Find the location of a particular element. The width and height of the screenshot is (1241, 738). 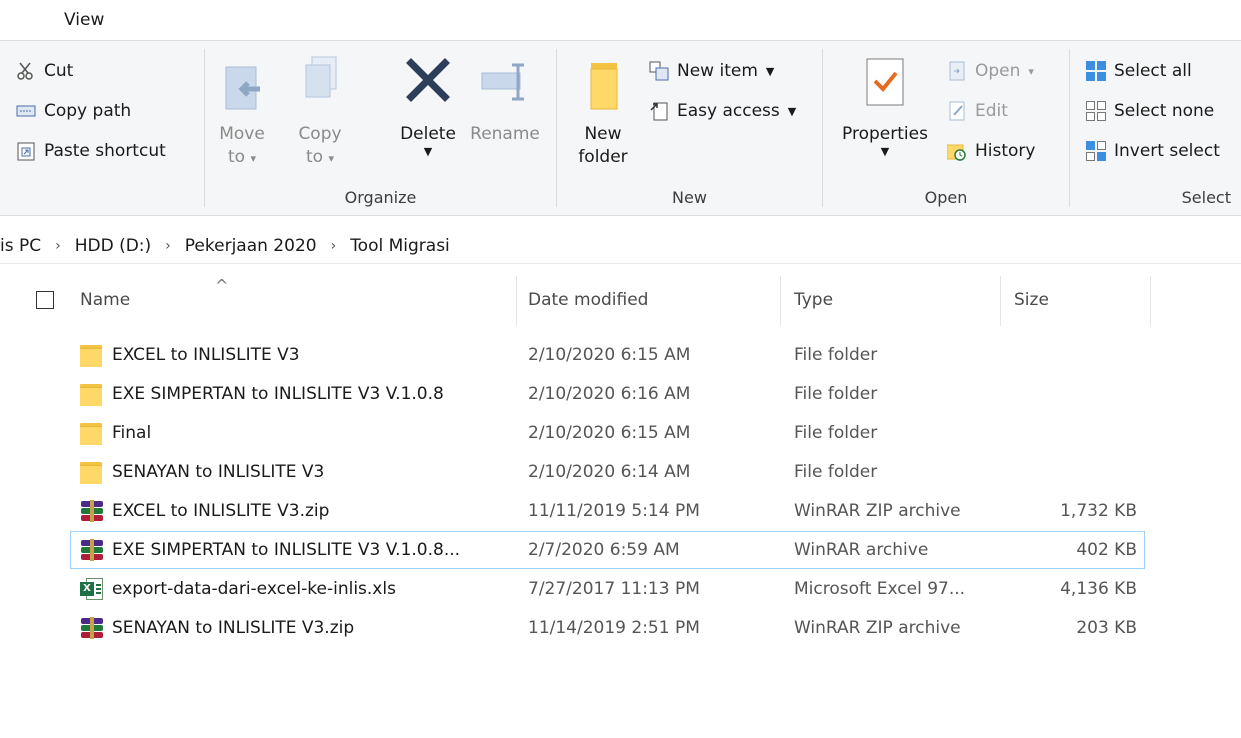

column-header-type: Type is located at coordinates (813, 300).